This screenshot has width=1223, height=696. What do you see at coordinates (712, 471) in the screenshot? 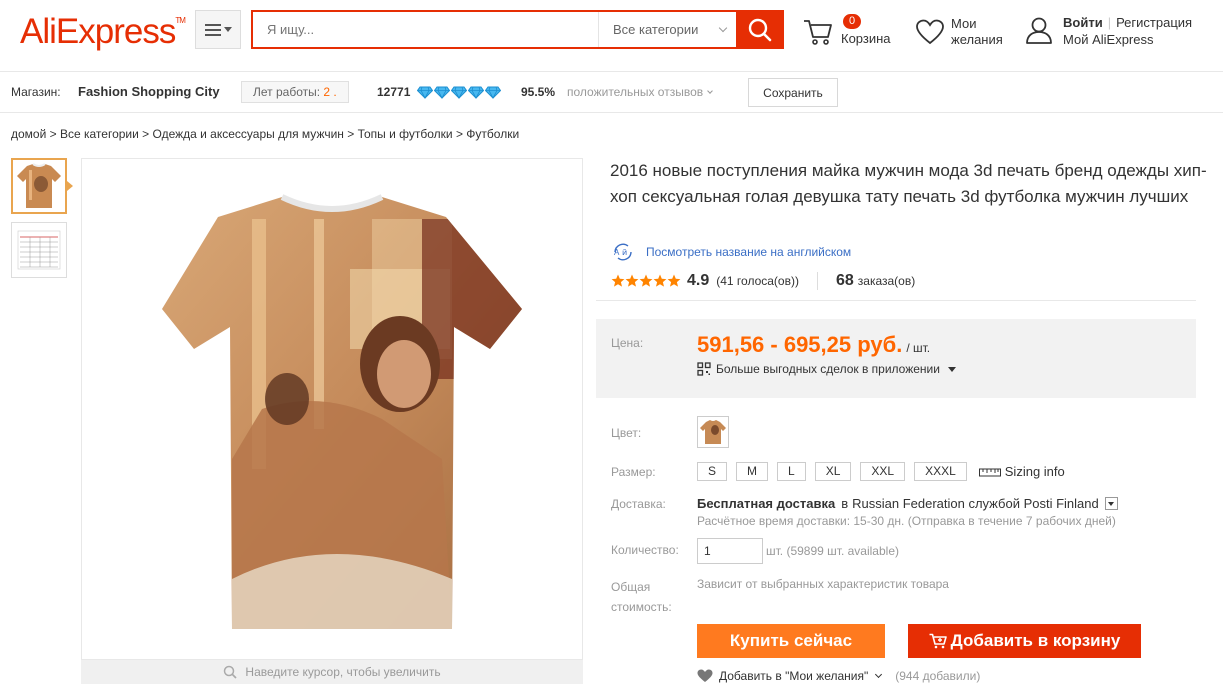
I see `size-option-s: S` at bounding box center [712, 471].